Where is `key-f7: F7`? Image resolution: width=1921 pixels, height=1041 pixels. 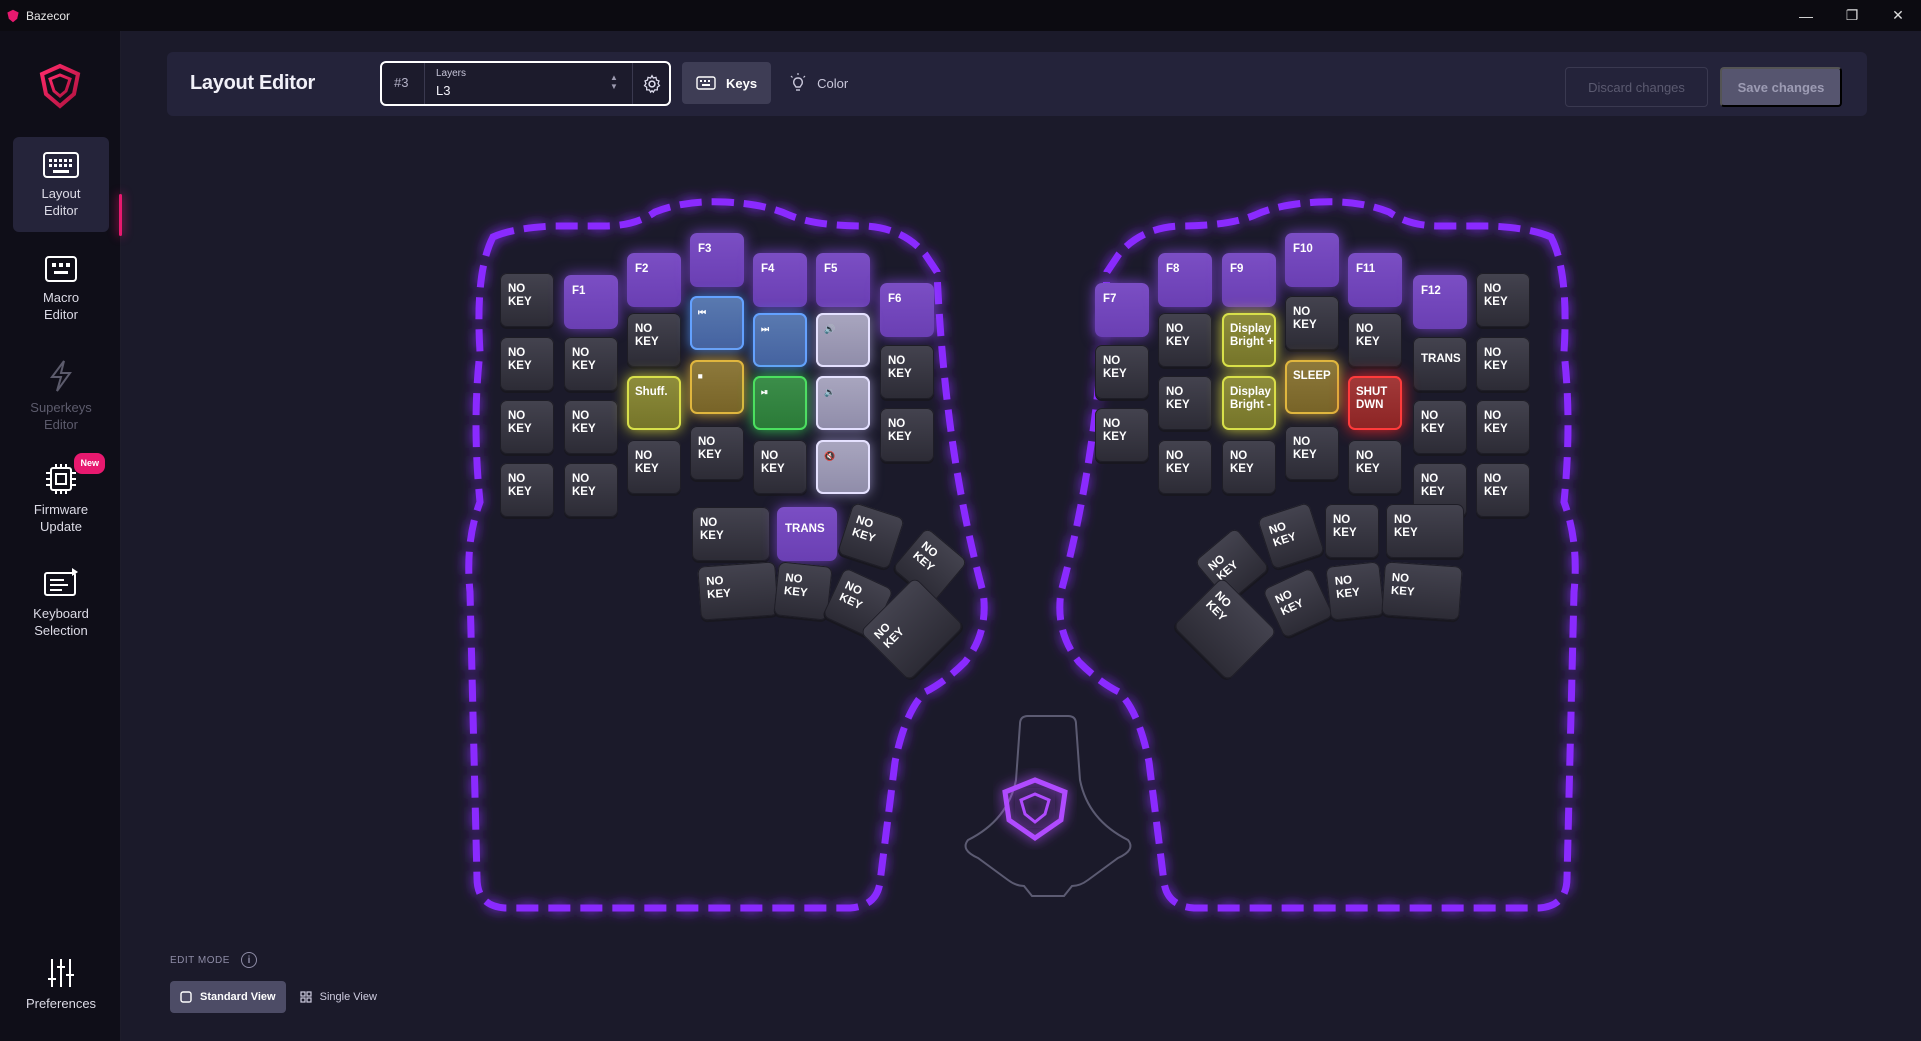 key-f7: F7 is located at coordinates (1122, 310).